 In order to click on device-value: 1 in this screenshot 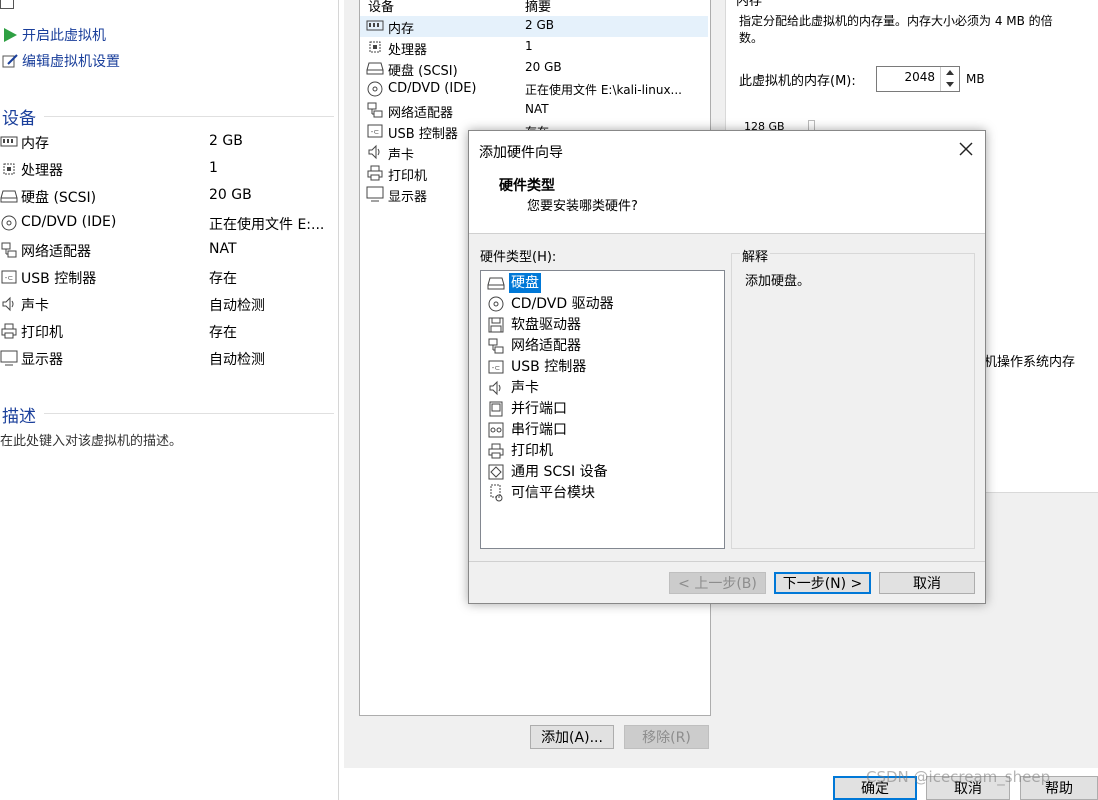, I will do `click(213, 168)`.